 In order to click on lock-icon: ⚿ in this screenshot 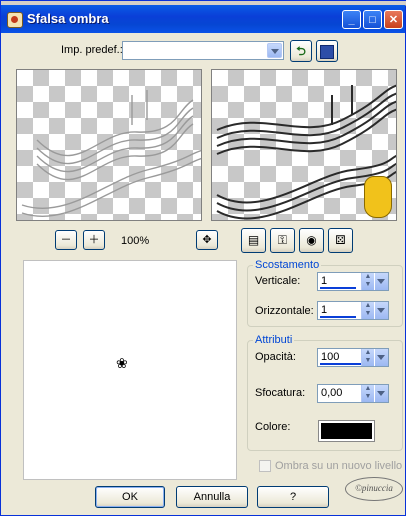, I will do `click(282, 240)`.